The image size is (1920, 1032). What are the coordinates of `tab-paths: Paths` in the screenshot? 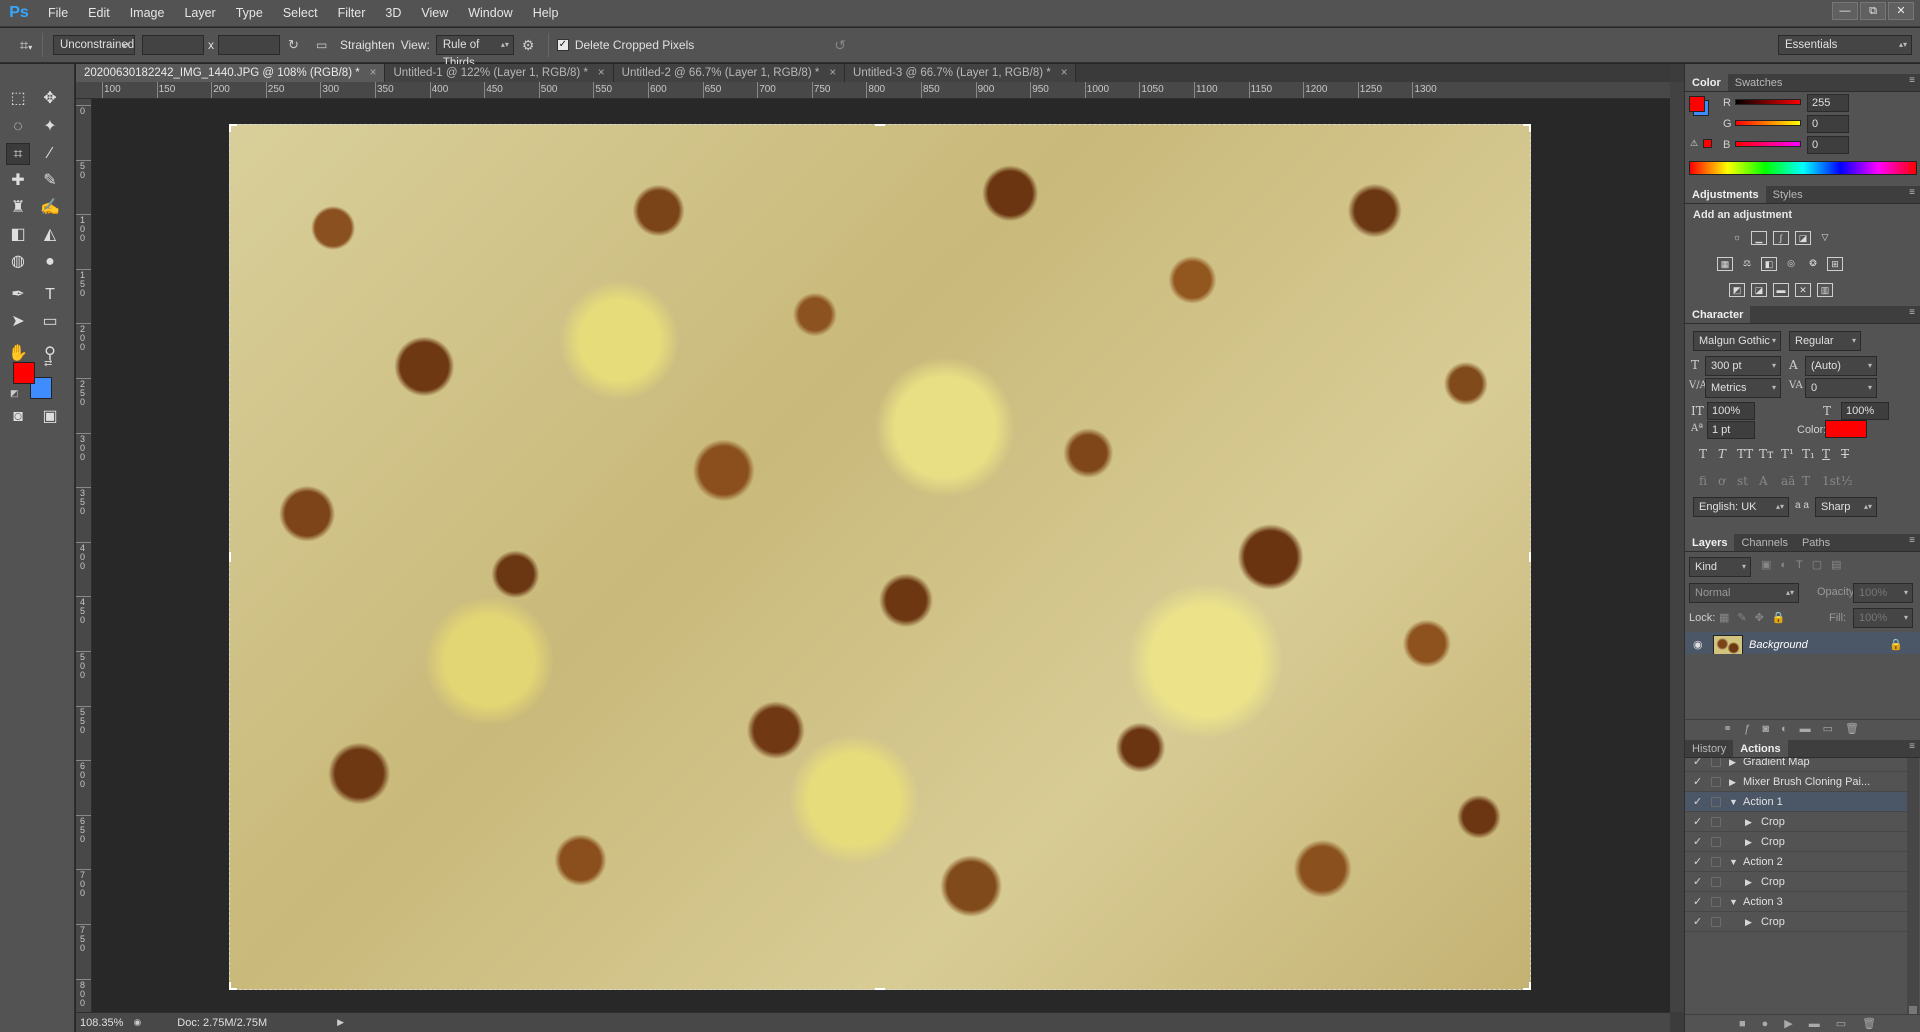 It's located at (1816, 542).